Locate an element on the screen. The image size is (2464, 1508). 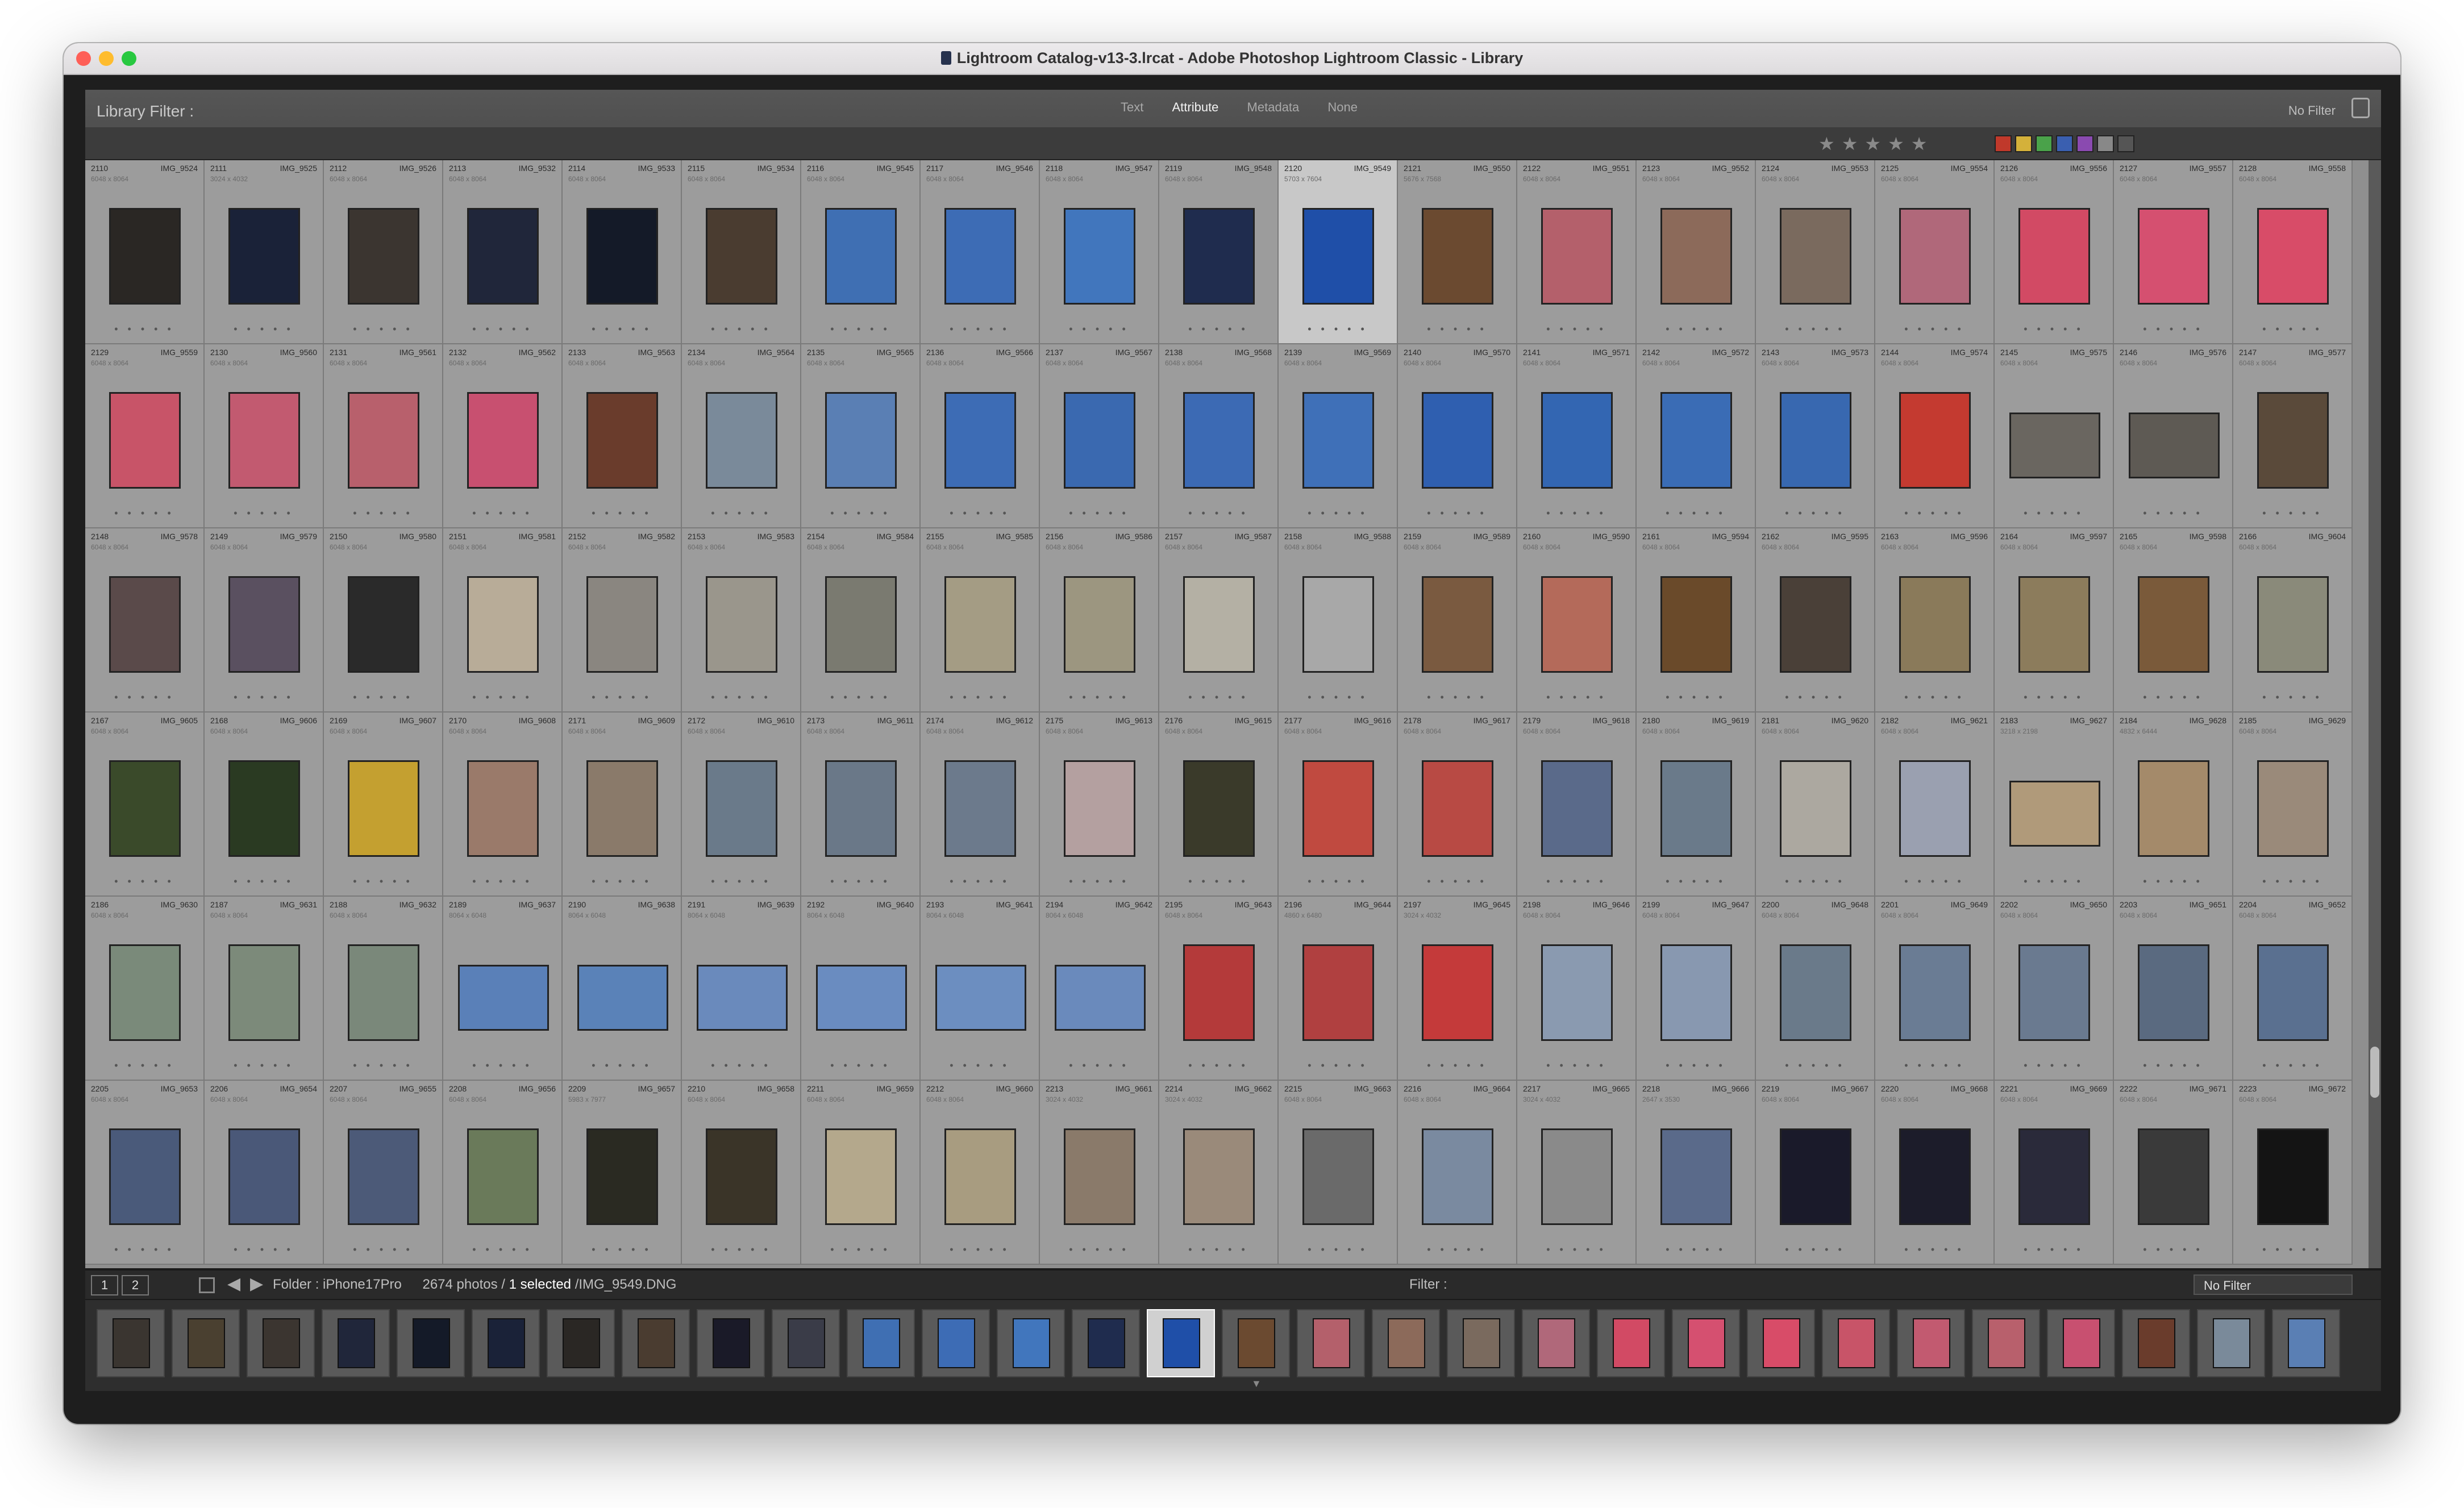
grid-cell: 2170 IMG_9608 6048 x 8064 • • • • • is located at coordinates (503, 805).